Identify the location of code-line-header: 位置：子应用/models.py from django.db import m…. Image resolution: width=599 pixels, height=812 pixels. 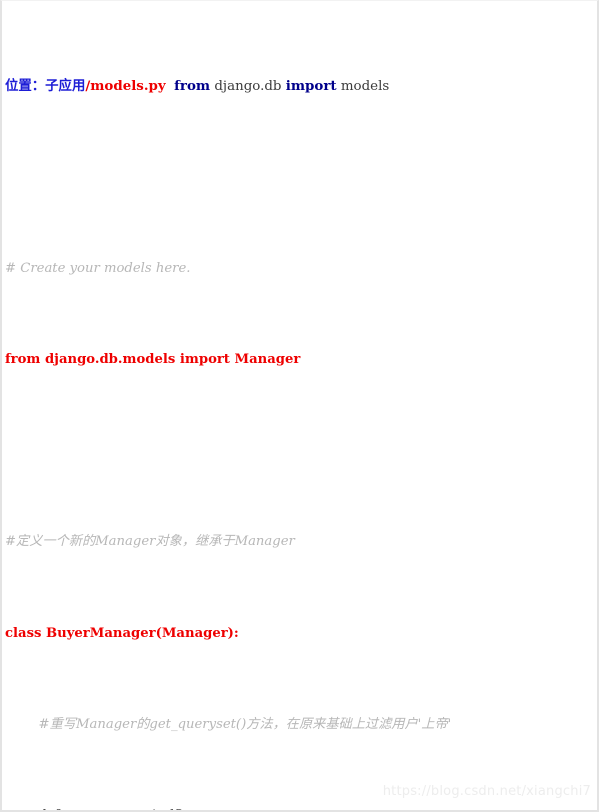
(301, 86).